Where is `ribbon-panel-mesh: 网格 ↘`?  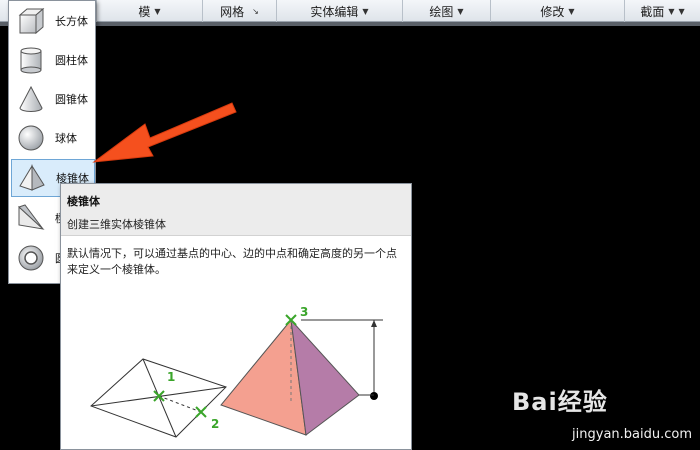 ribbon-panel-mesh: 网格 ↘ is located at coordinates (239, 11).